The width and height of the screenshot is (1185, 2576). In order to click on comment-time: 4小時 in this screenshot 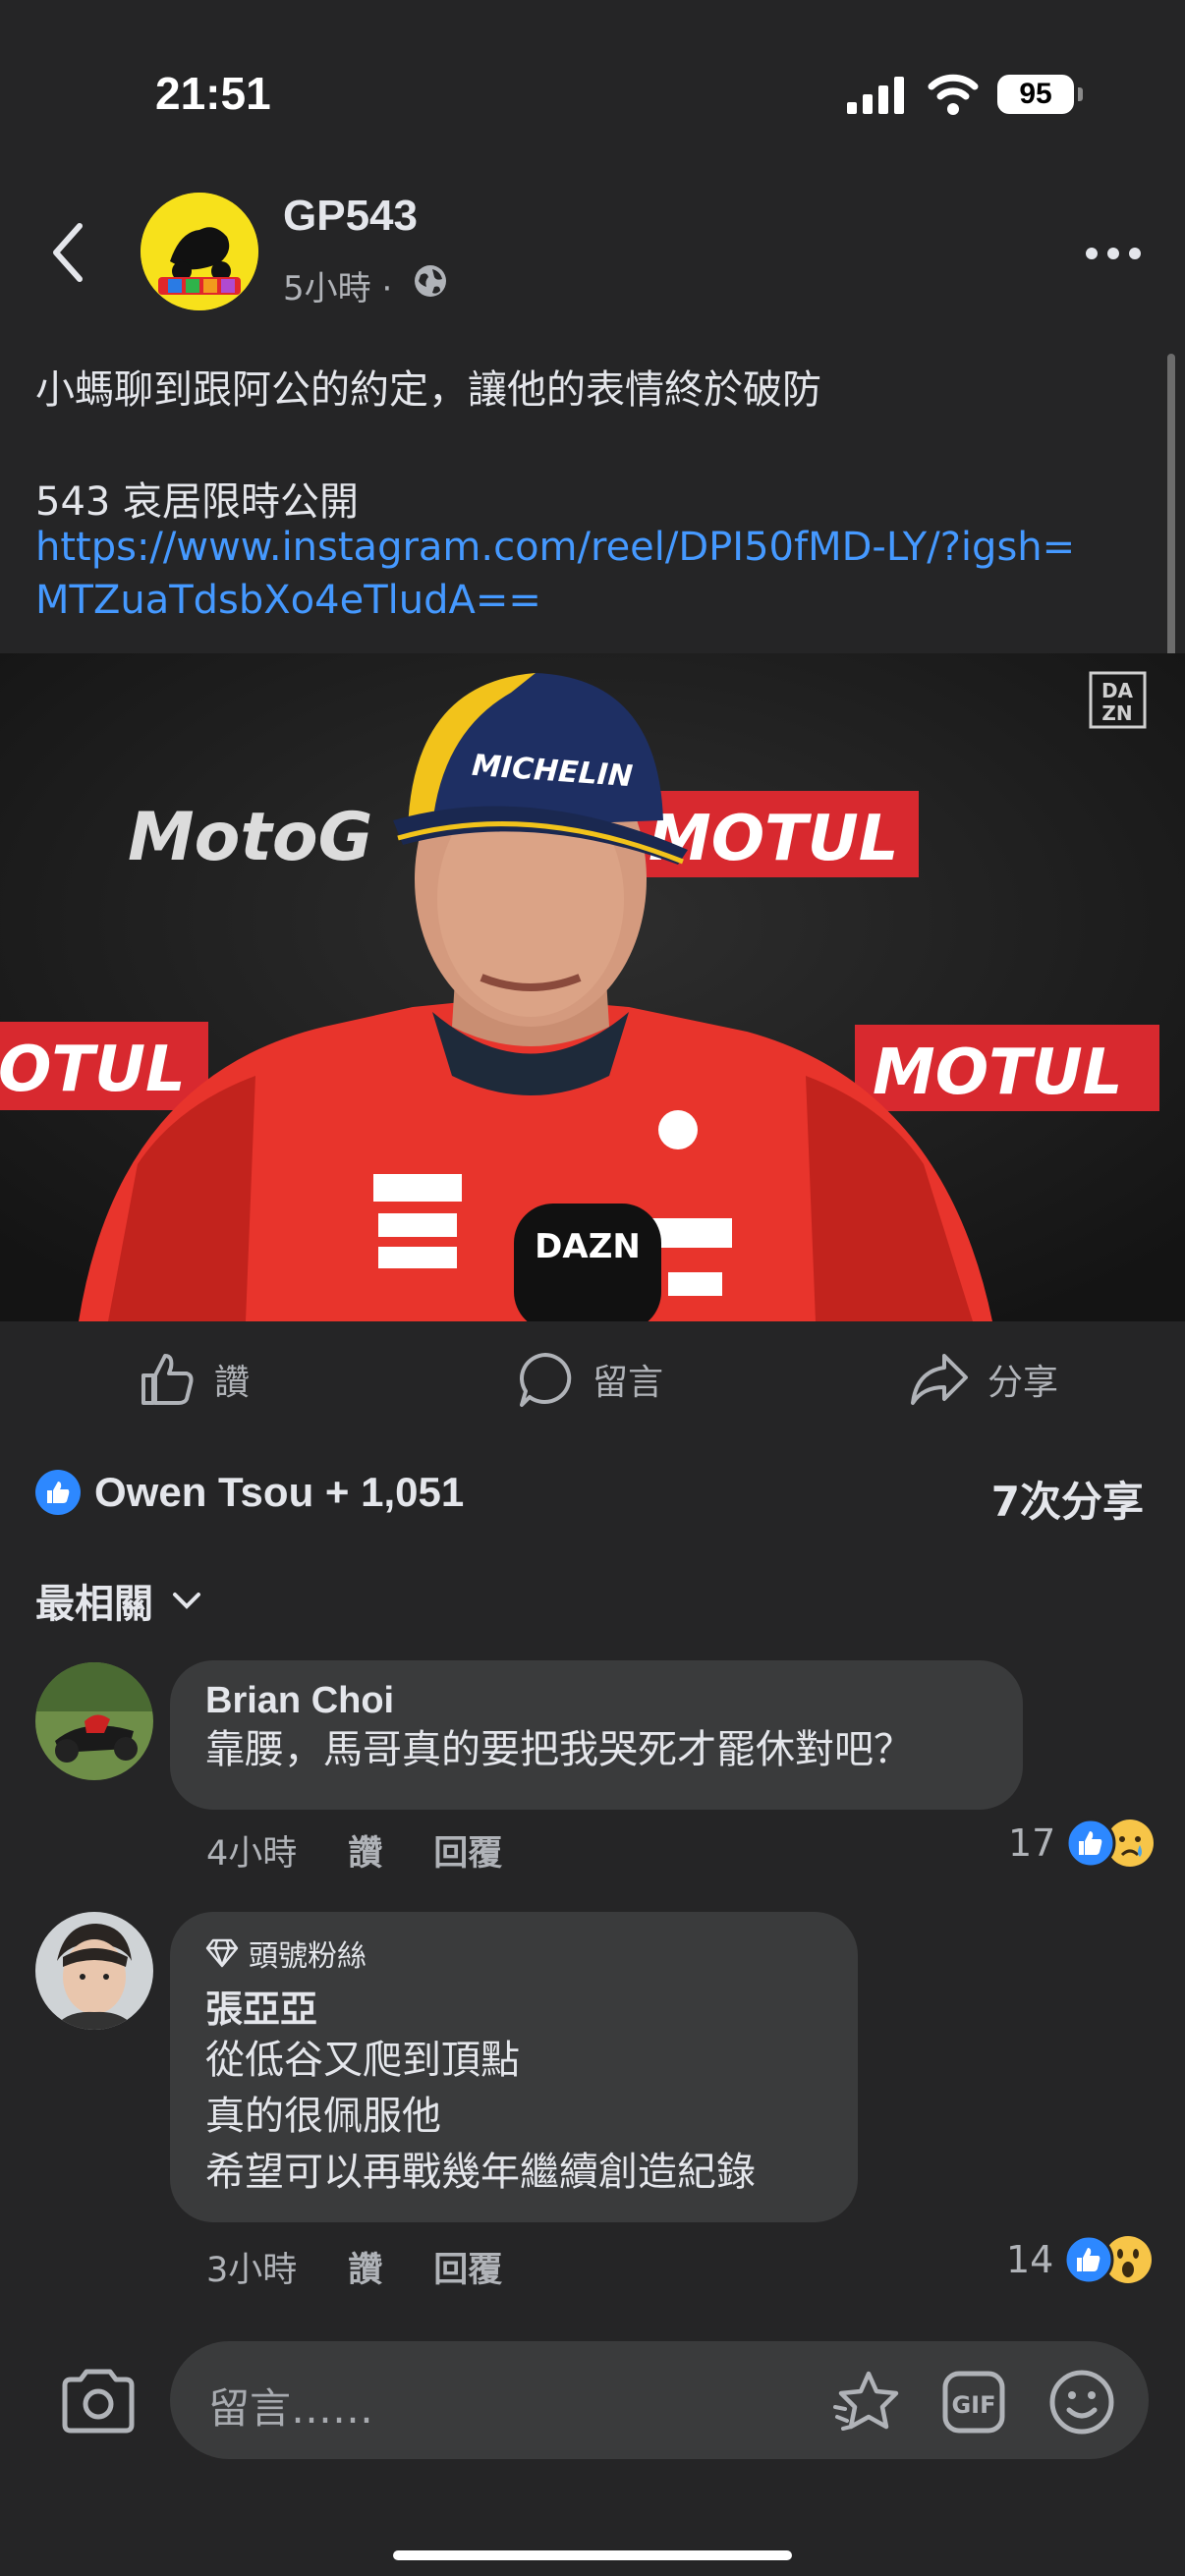, I will do `click(252, 1854)`.